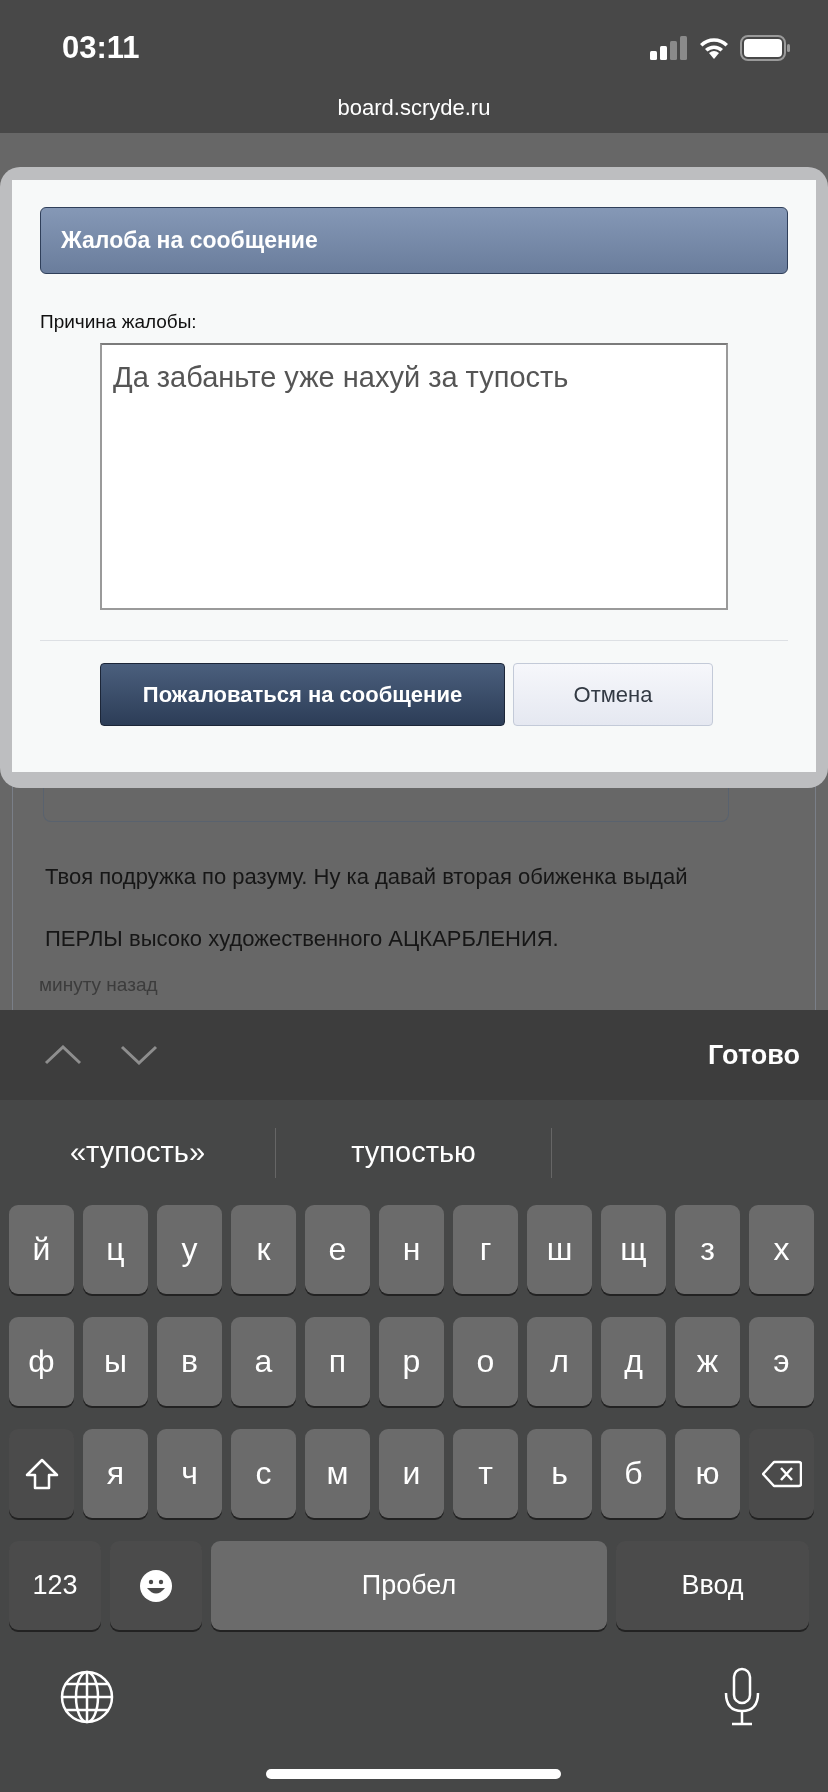 This screenshot has height=1792, width=828. What do you see at coordinates (55, 1585) in the screenshot?
I see `numbers-key: 123` at bounding box center [55, 1585].